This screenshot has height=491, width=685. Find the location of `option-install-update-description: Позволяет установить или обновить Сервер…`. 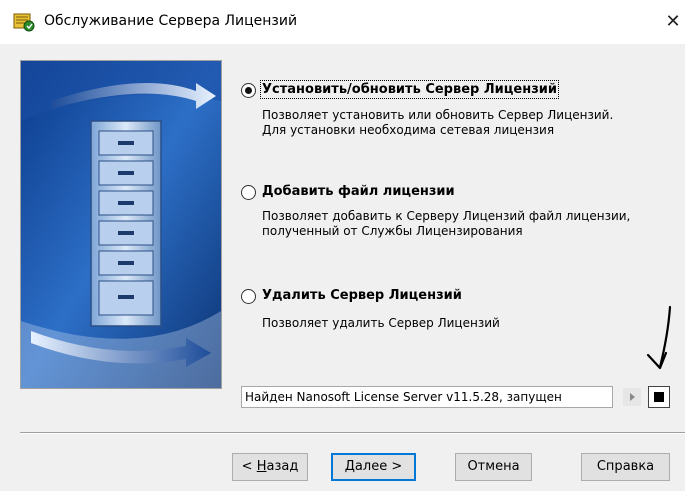

option-install-update-description: Позволяет установить или обновить Сервер… is located at coordinates (438, 122).